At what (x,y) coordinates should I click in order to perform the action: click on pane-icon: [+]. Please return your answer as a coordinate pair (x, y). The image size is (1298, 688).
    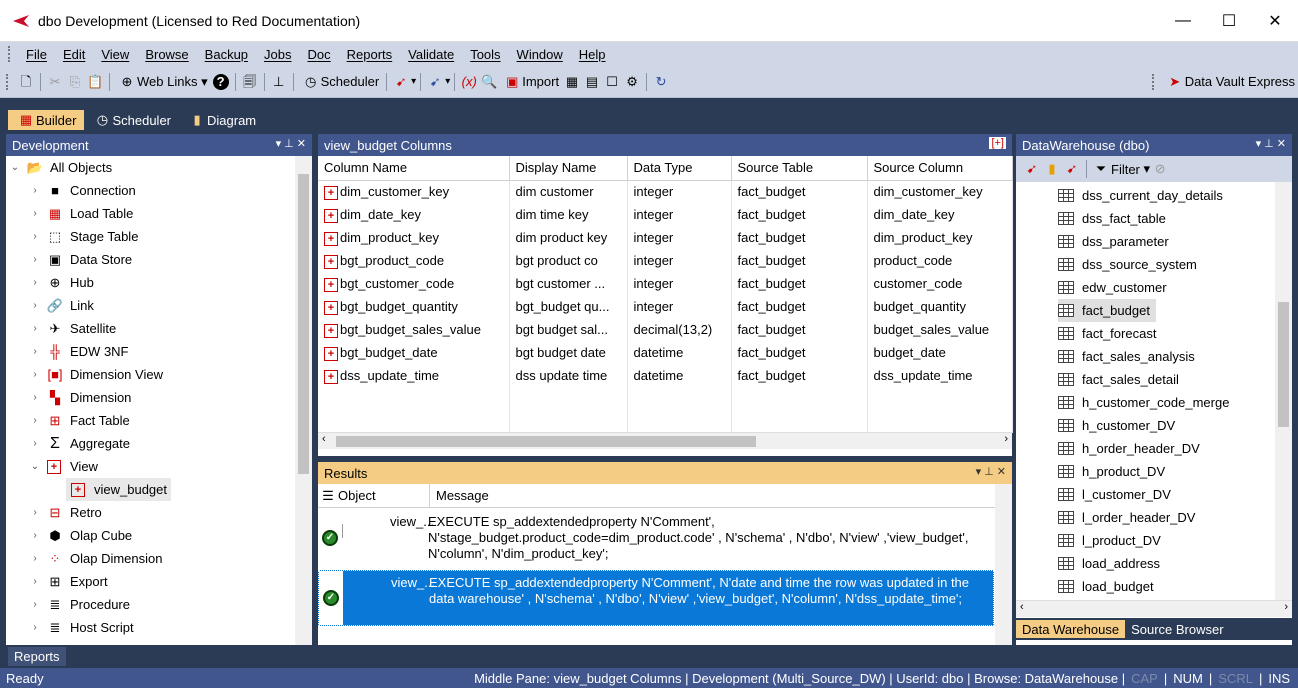
    Looking at the image, I should click on (997, 143).